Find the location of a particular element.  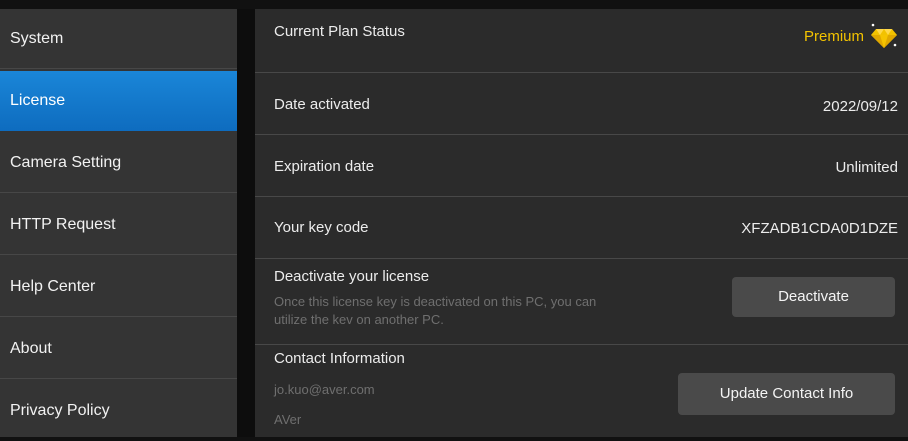

date-activated-label: Date activated is located at coordinates (322, 104).